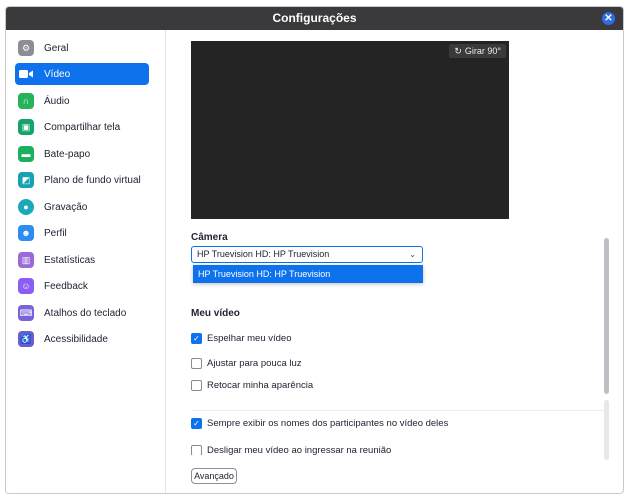  I want to click on sidebar-item-label: Compartilhar tela, so click(82, 127).